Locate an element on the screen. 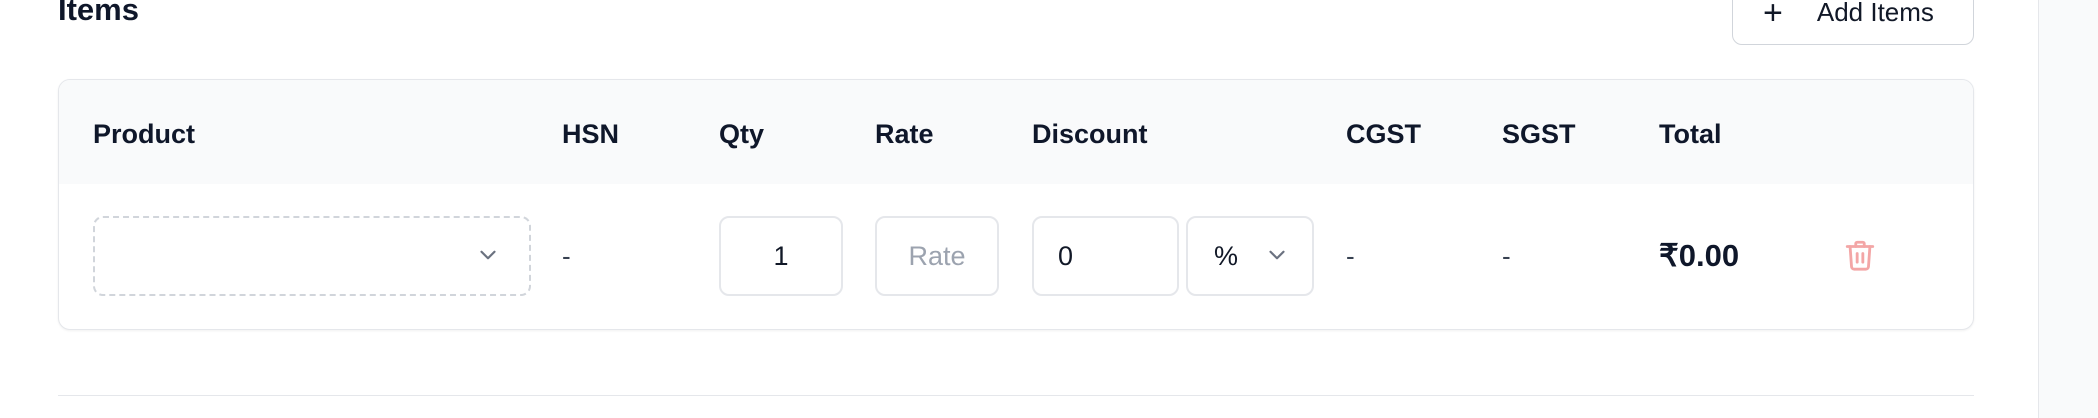 This screenshot has width=2098, height=418. right-rail is located at coordinates (2068, 209).